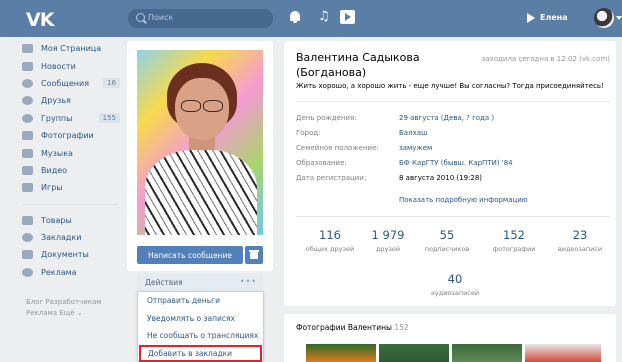 The height and width of the screenshot is (362, 622). I want to click on sidebar-item-news: Новости, so click(72, 65).